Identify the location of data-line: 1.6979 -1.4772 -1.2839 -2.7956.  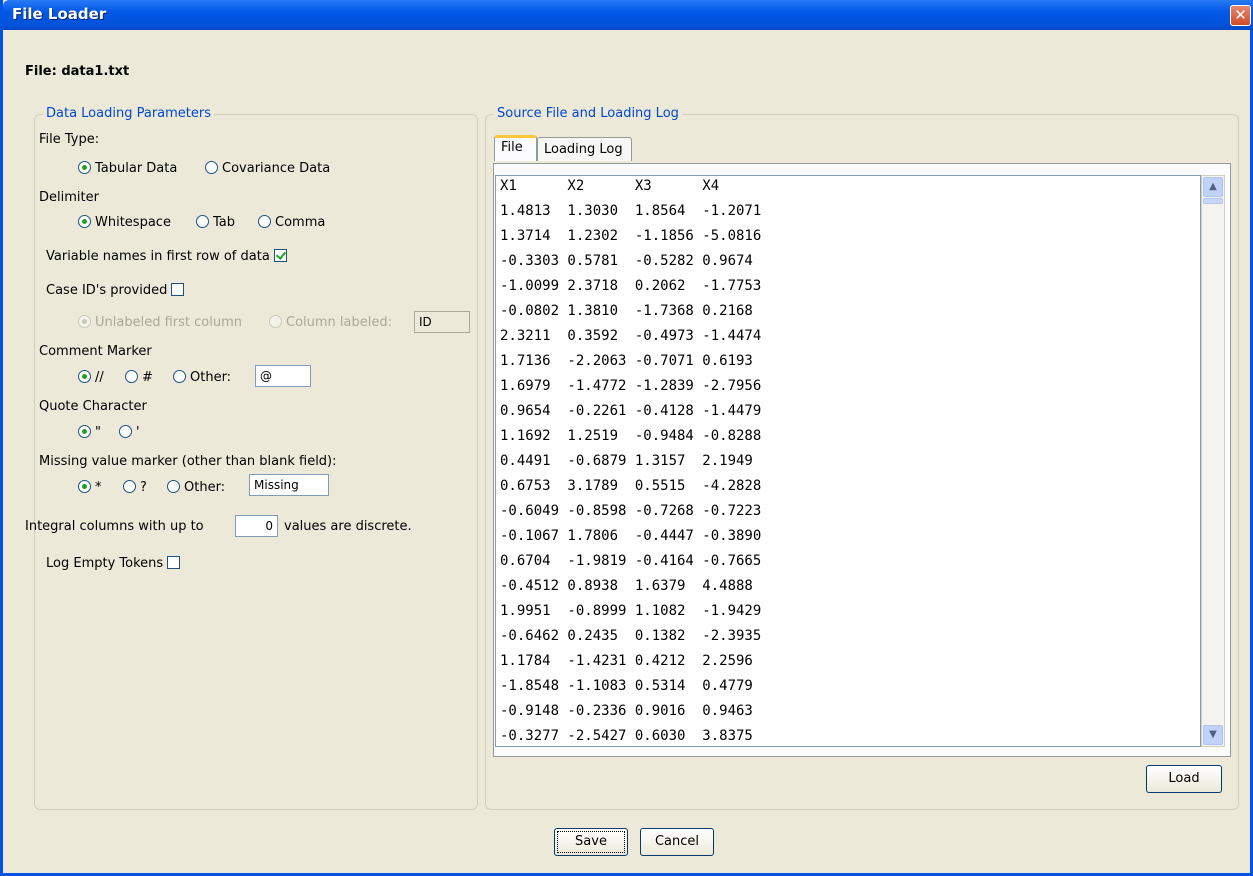
(631, 386).